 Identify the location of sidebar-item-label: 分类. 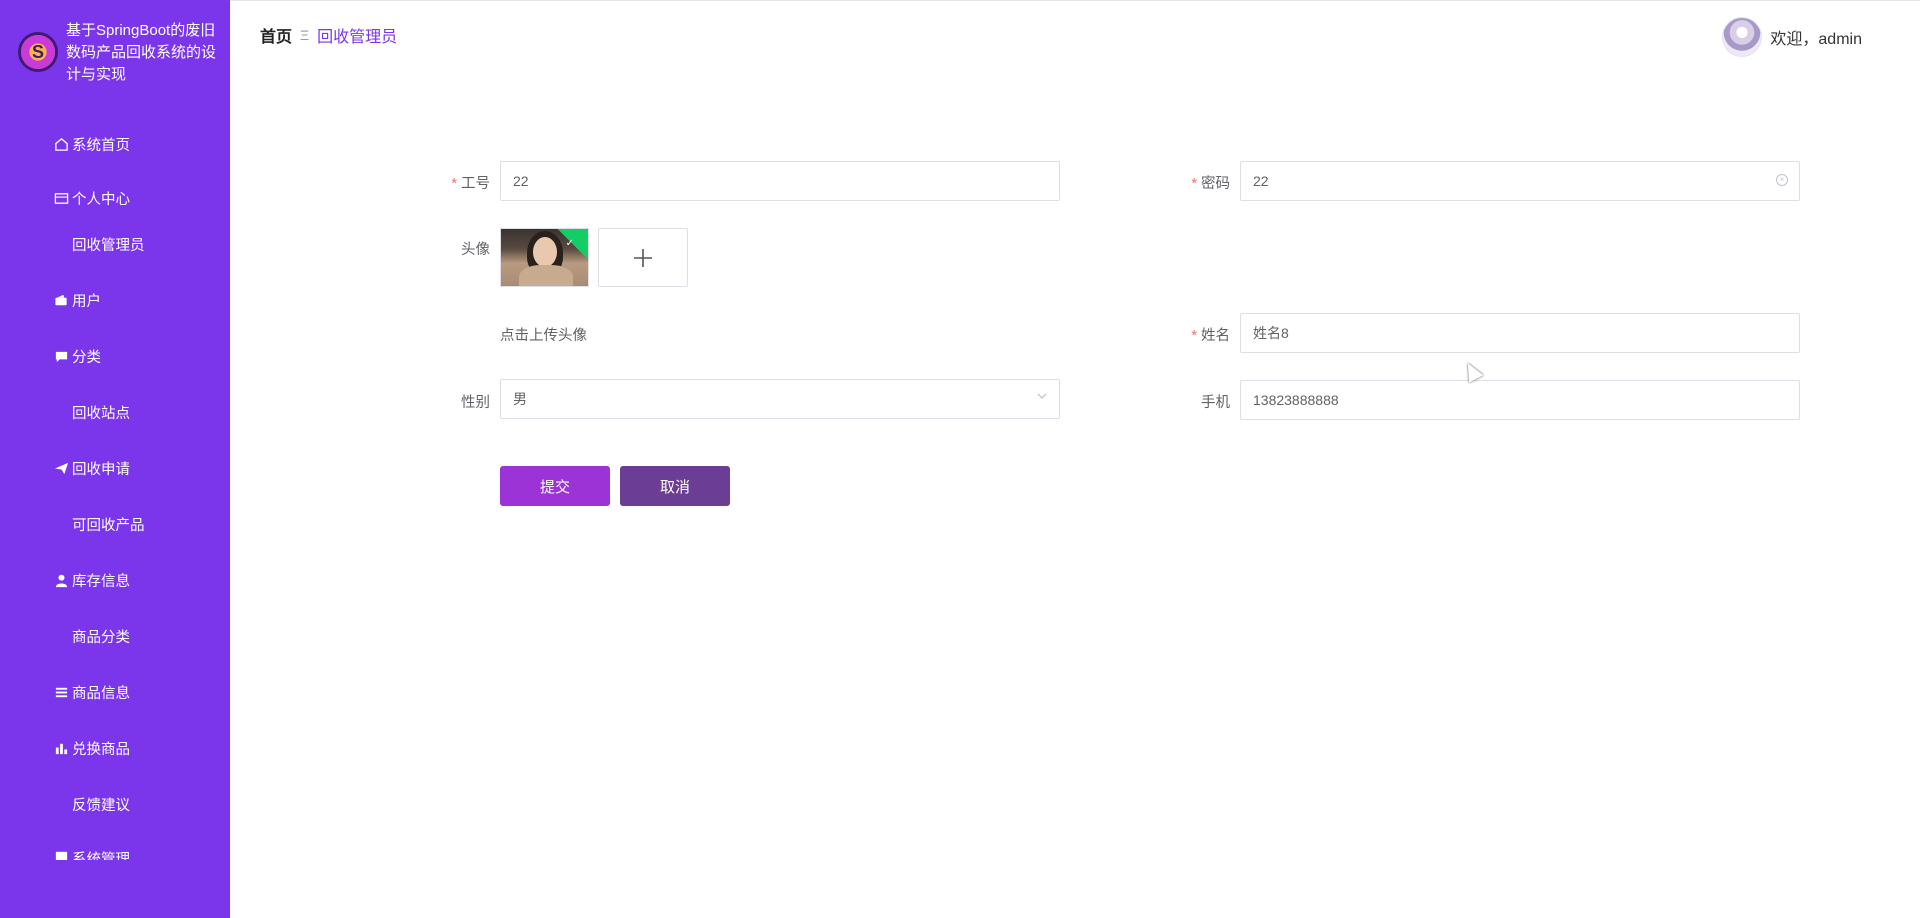
(86, 357).